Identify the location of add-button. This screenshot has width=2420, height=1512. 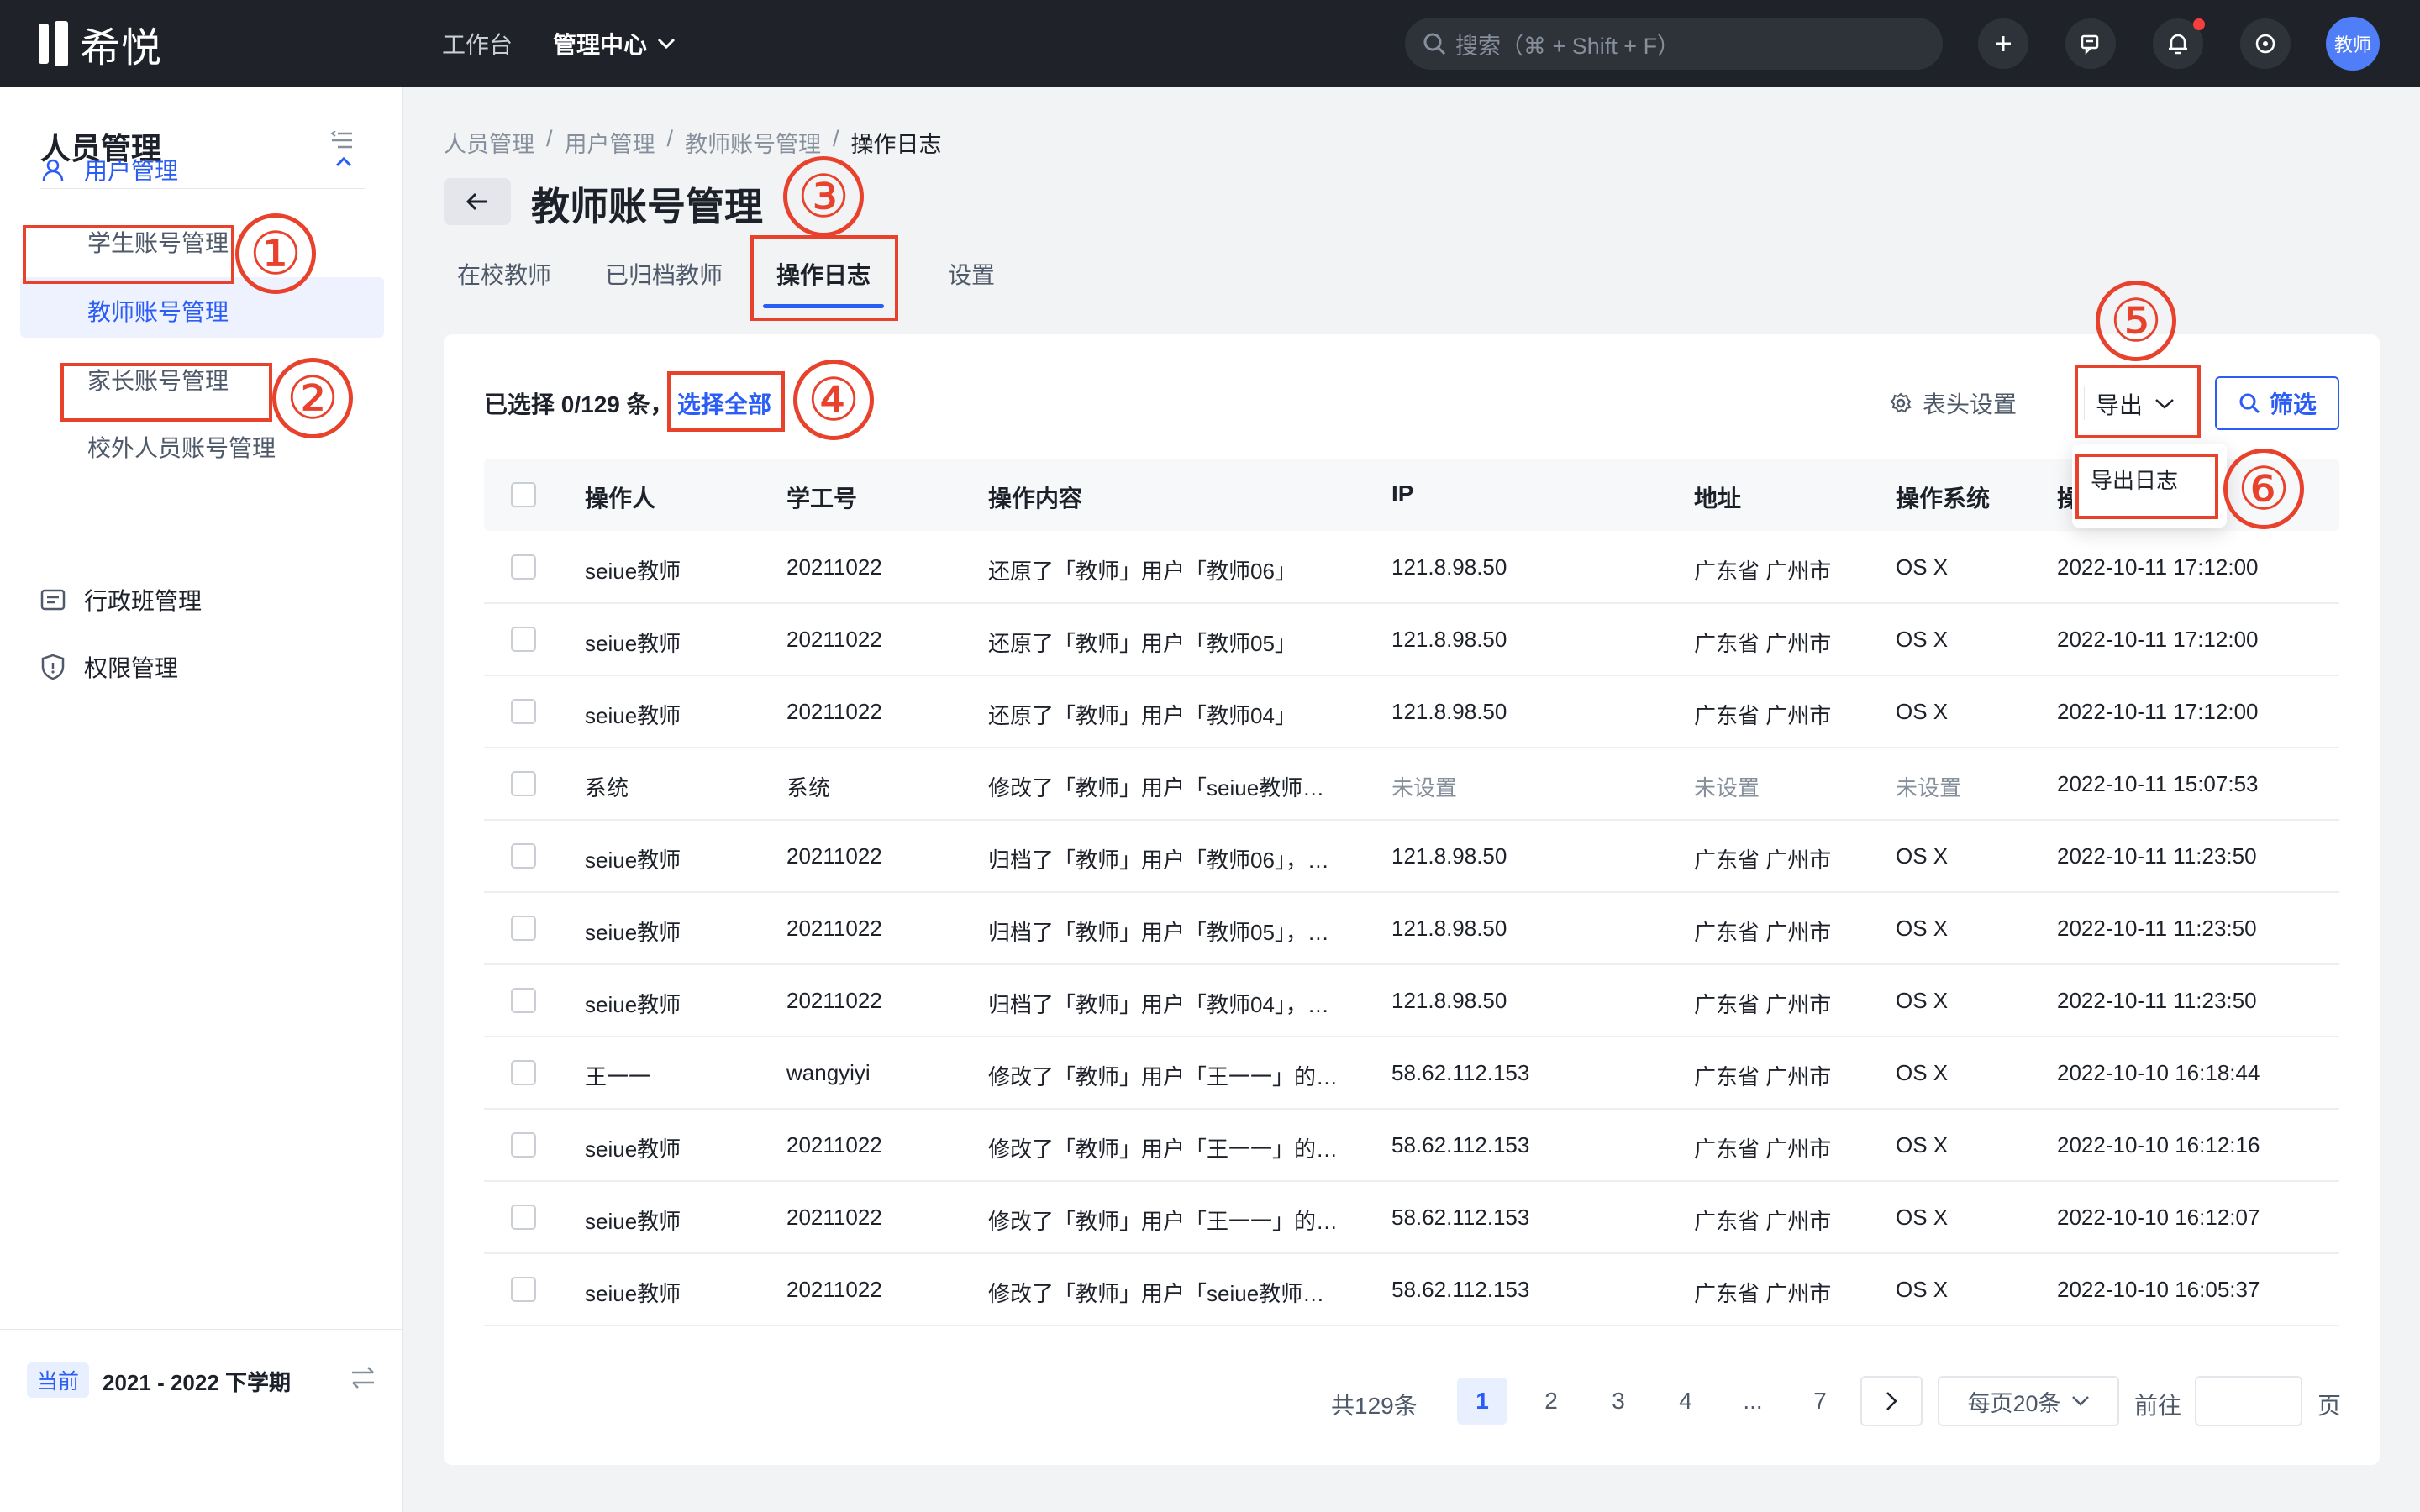
(2003, 43).